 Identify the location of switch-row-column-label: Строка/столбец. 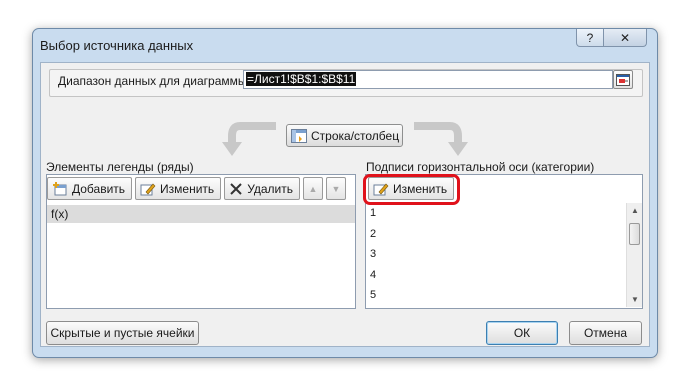
(355, 135).